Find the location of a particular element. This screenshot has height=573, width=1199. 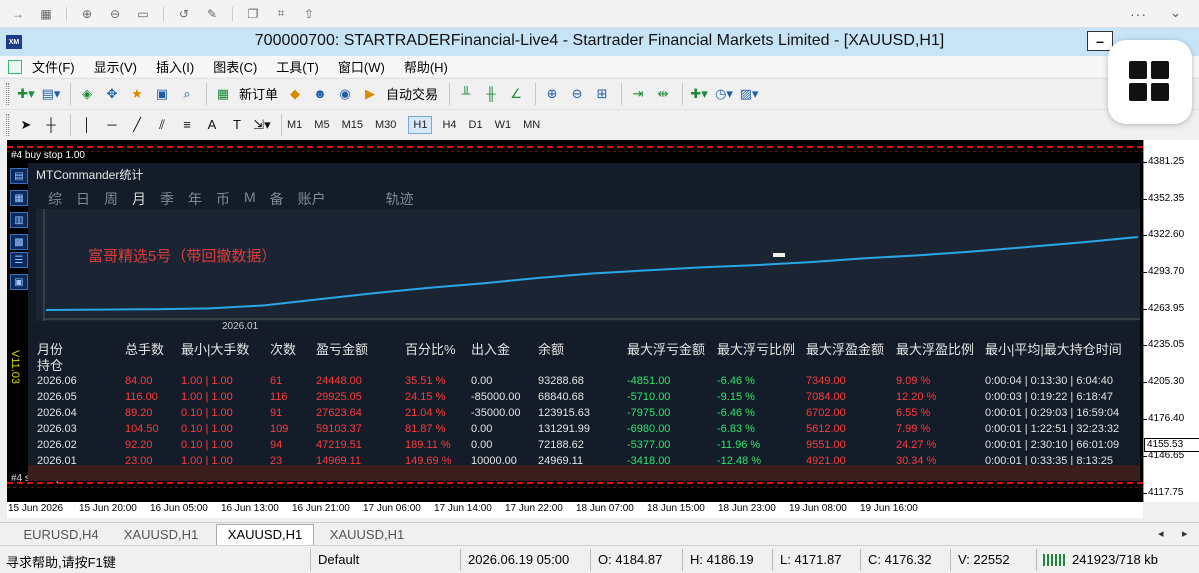

timeframe-h1: H1 is located at coordinates (420, 124).